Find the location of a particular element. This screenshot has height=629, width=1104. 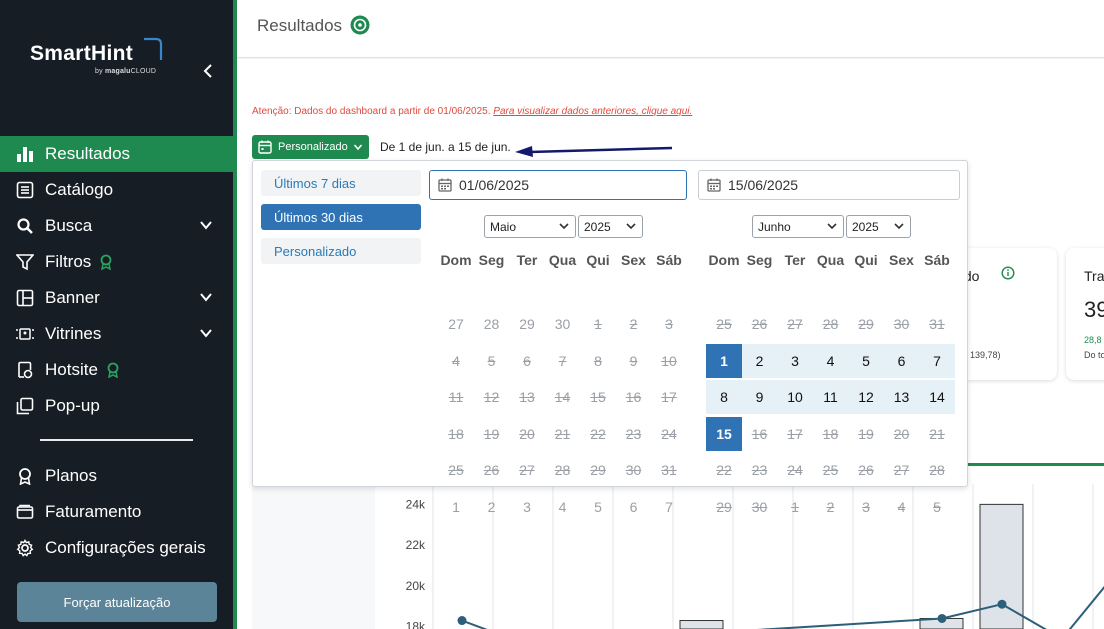

sidebar-item-hotsite: Hotsite is located at coordinates (116, 370).